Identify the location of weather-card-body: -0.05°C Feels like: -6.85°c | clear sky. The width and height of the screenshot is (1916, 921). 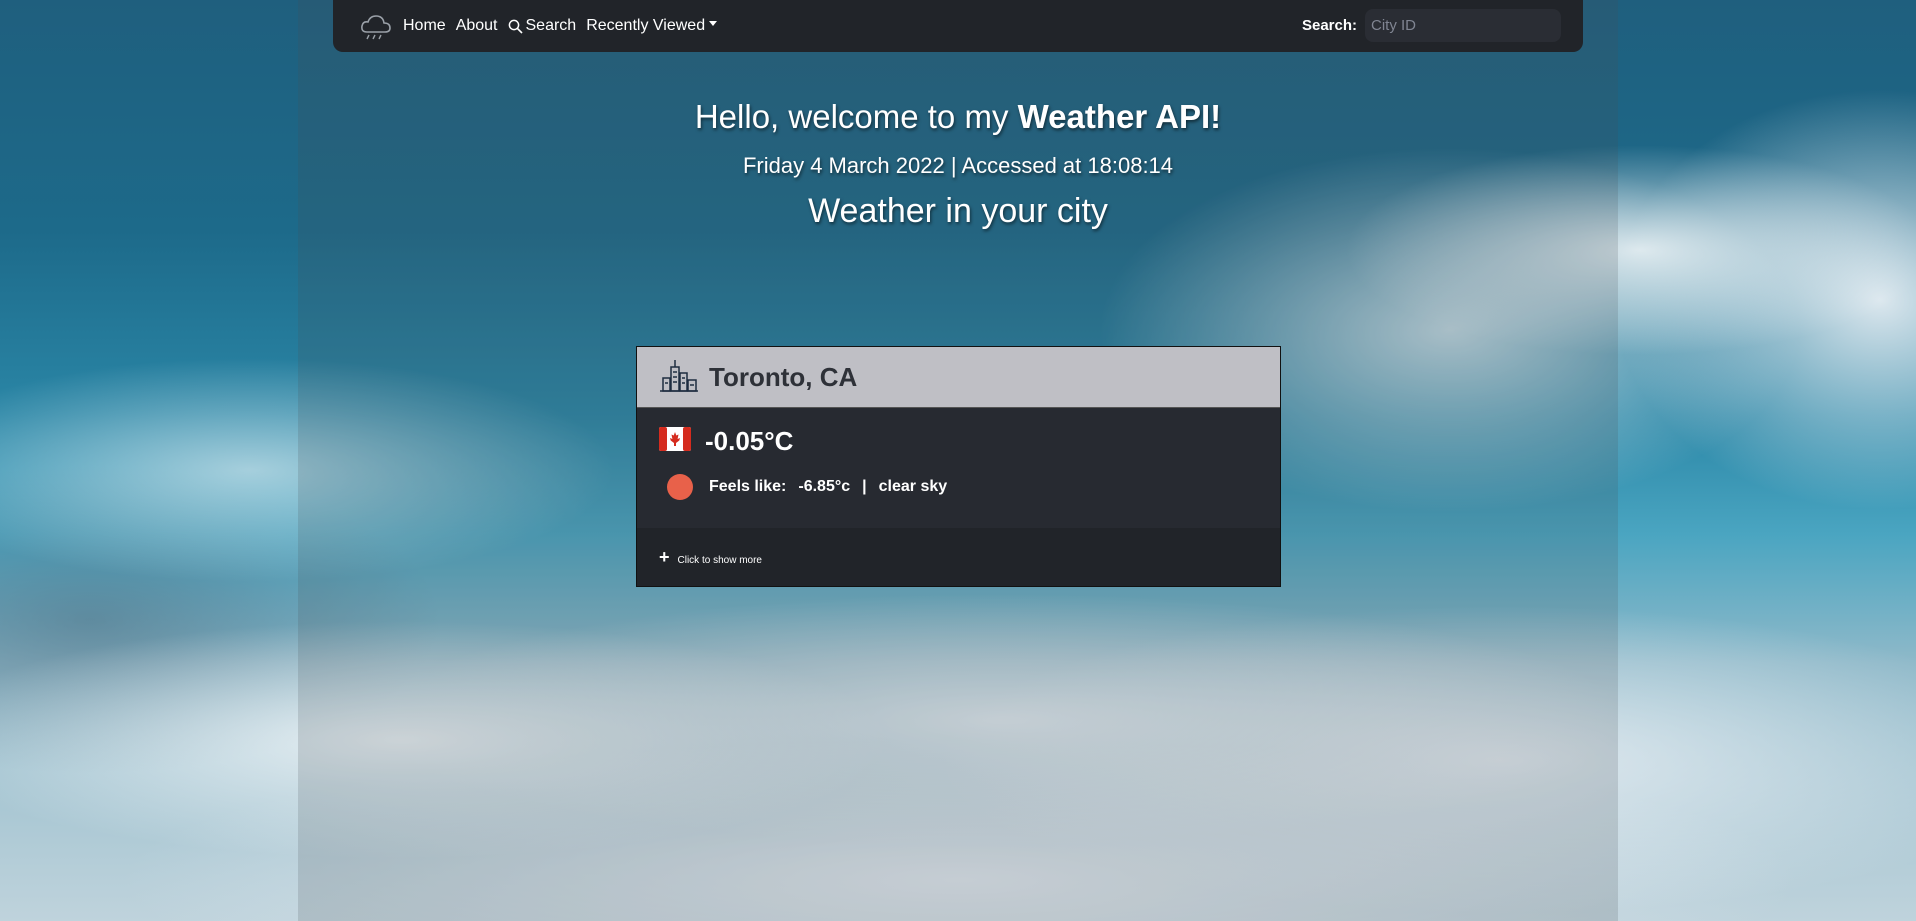
(958, 468).